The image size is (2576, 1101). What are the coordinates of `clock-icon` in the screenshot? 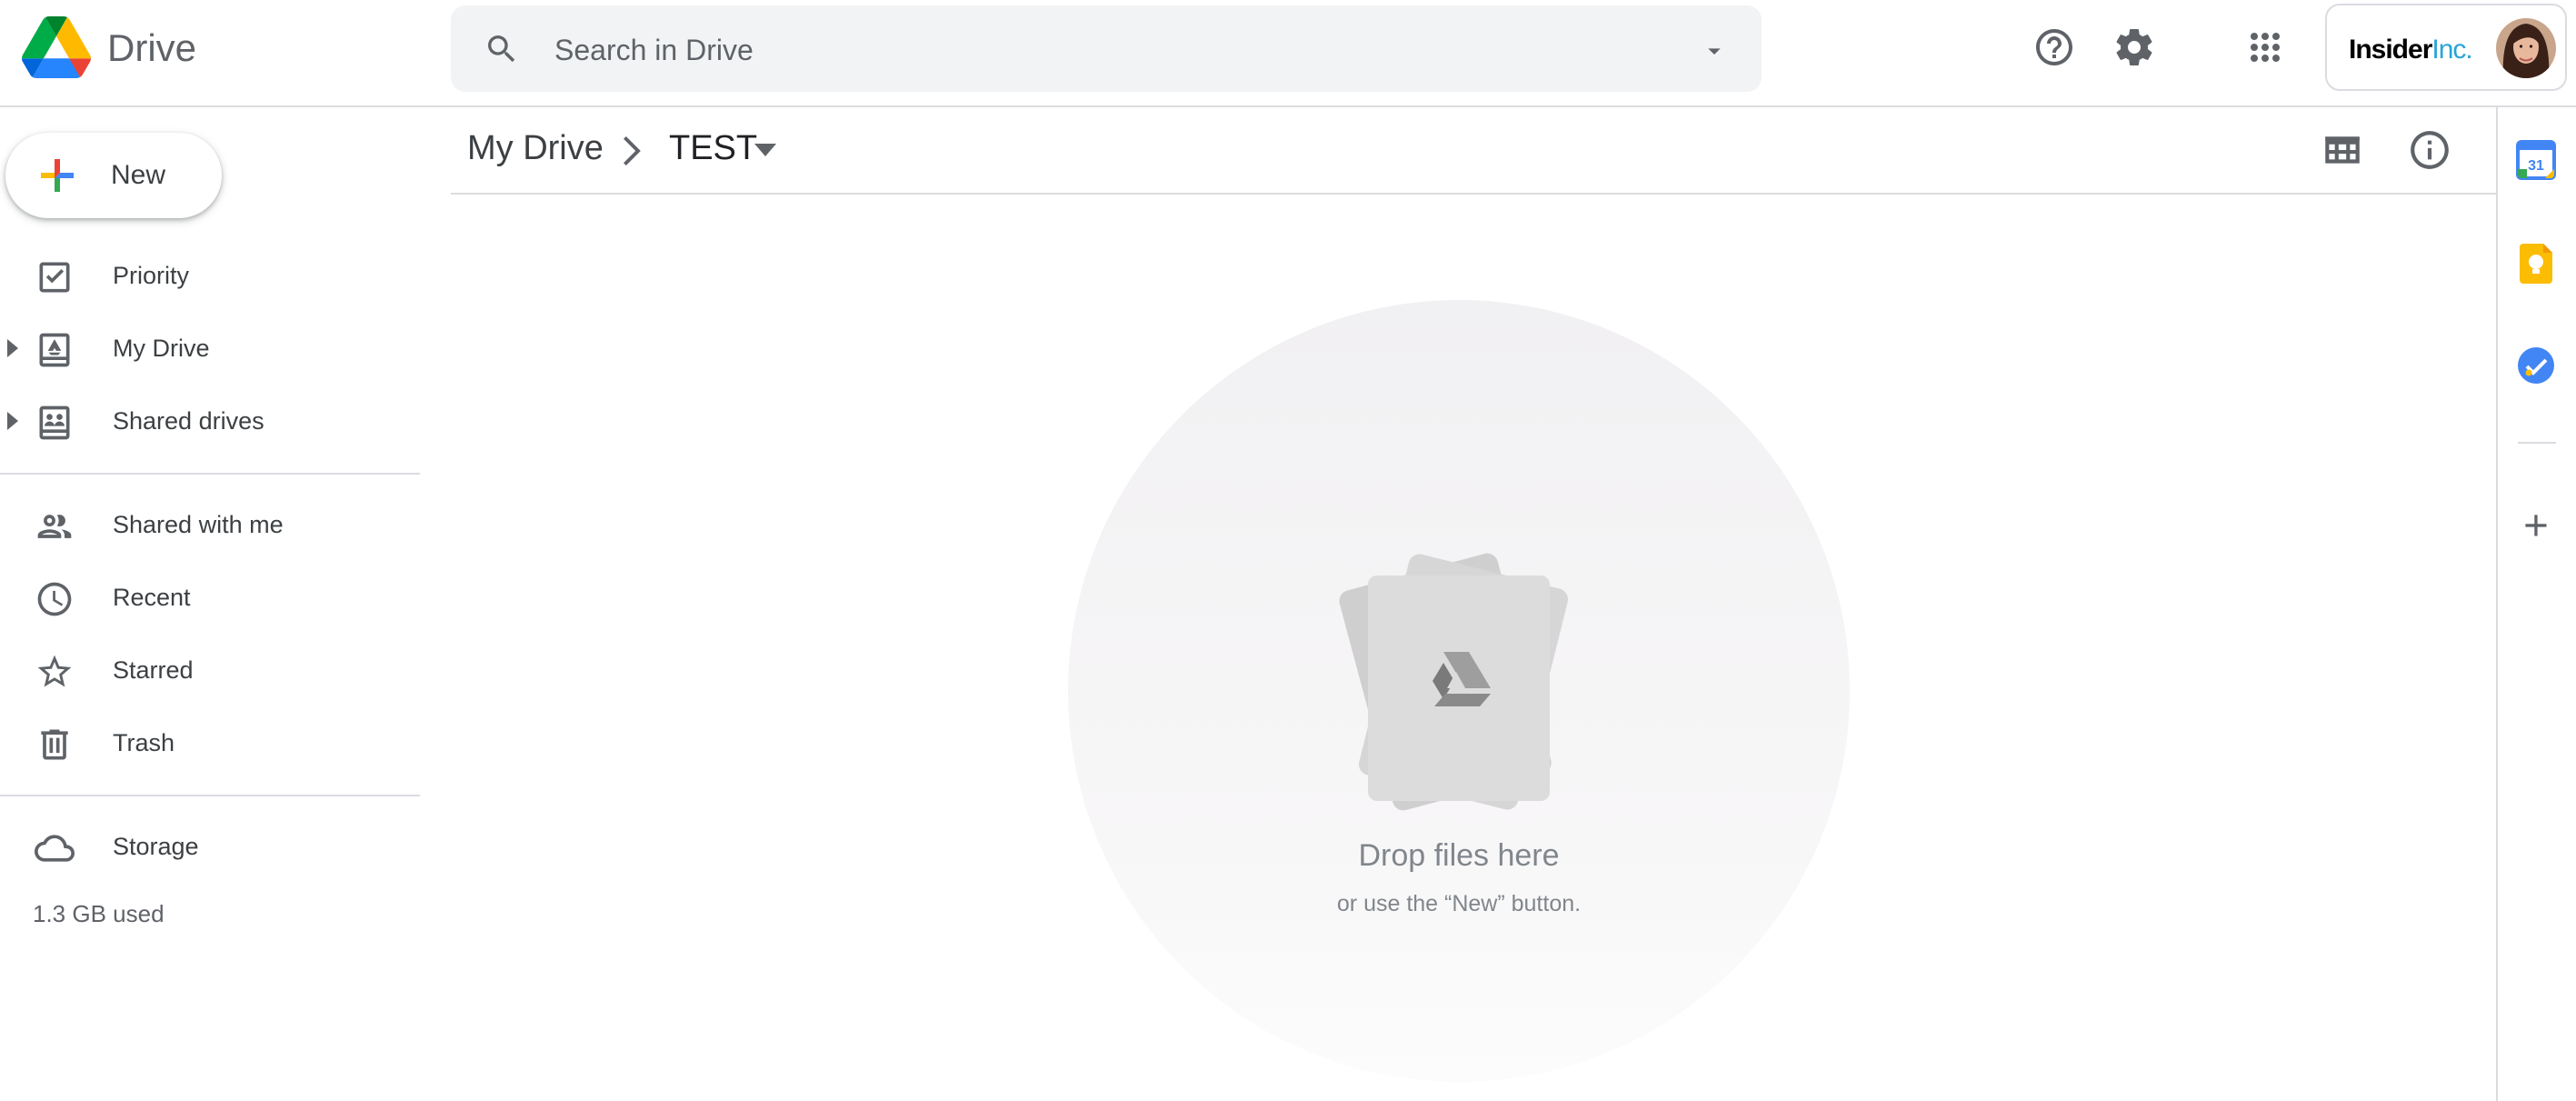 It's located at (55, 599).